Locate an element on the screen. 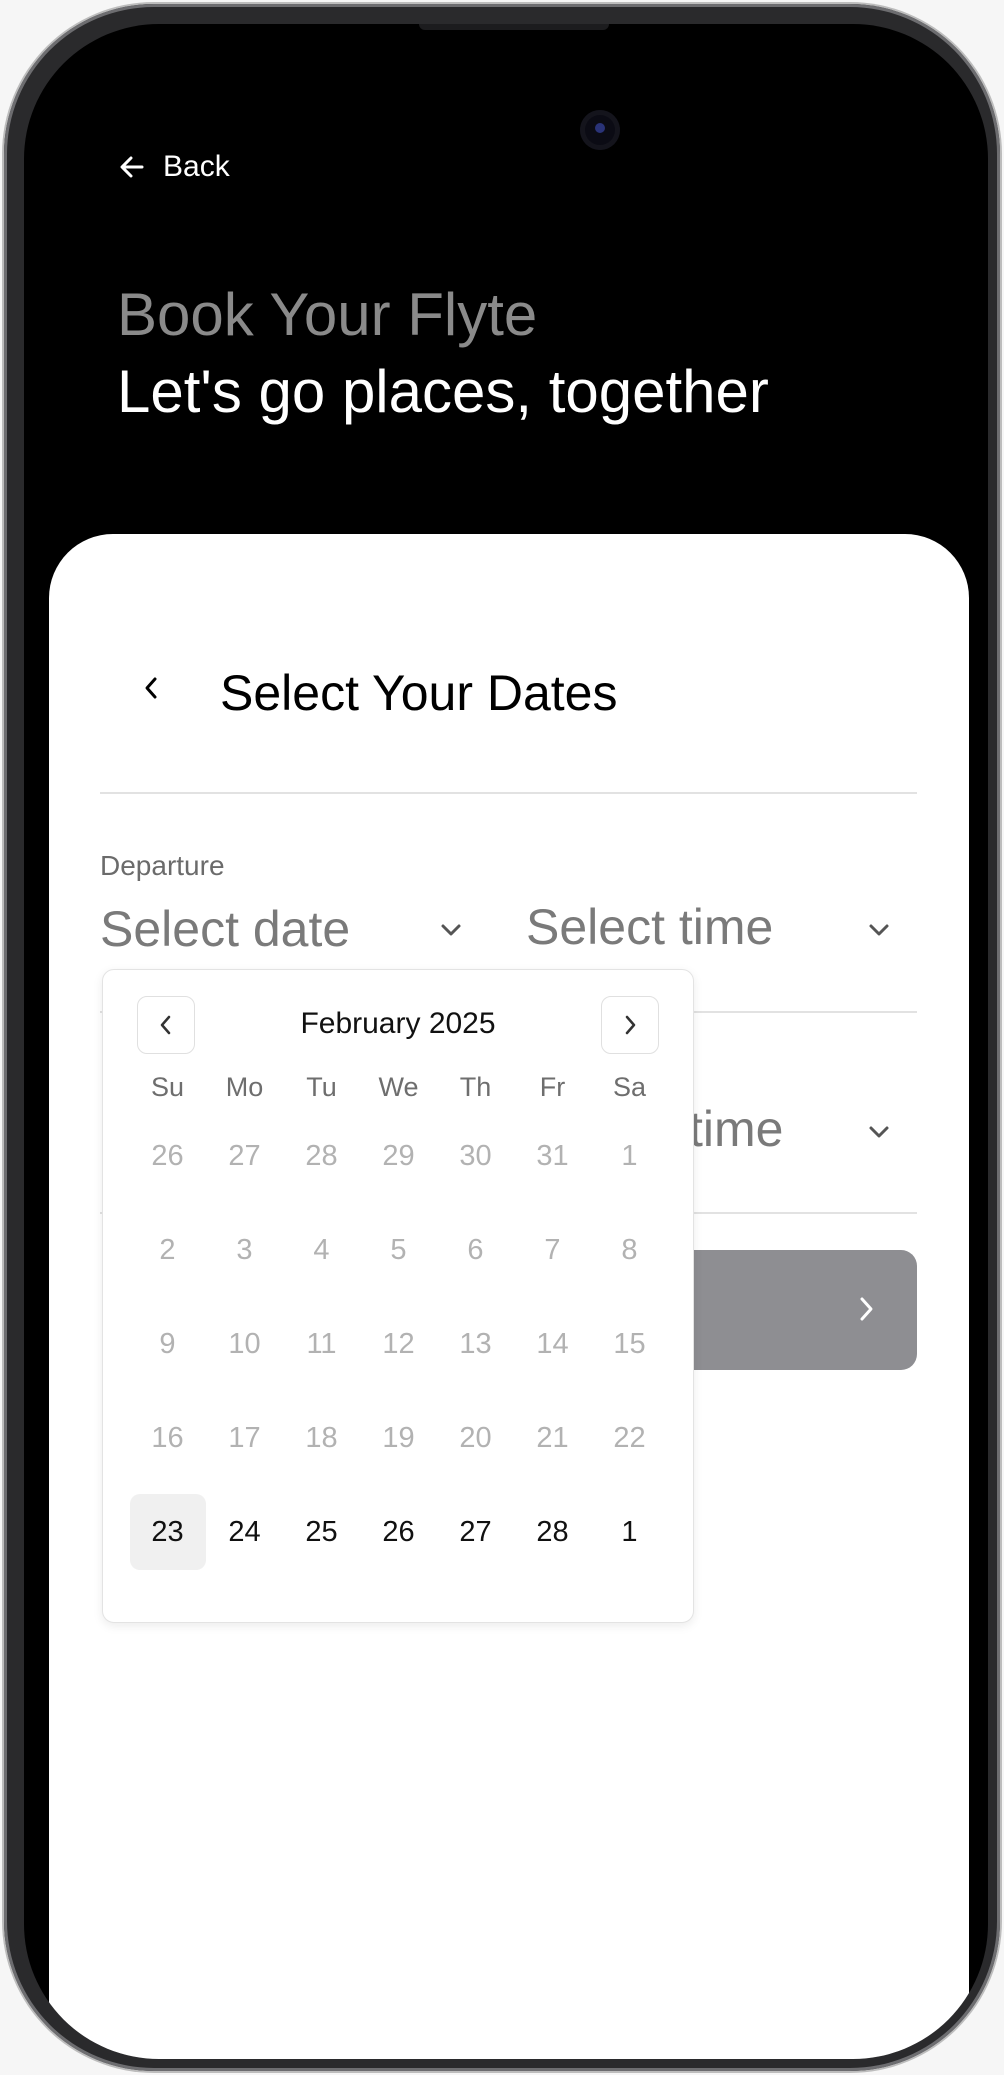 The image size is (1004, 2075). calendar-week-row: 23 24 25 26 27 28 1 is located at coordinates (398, 1532).